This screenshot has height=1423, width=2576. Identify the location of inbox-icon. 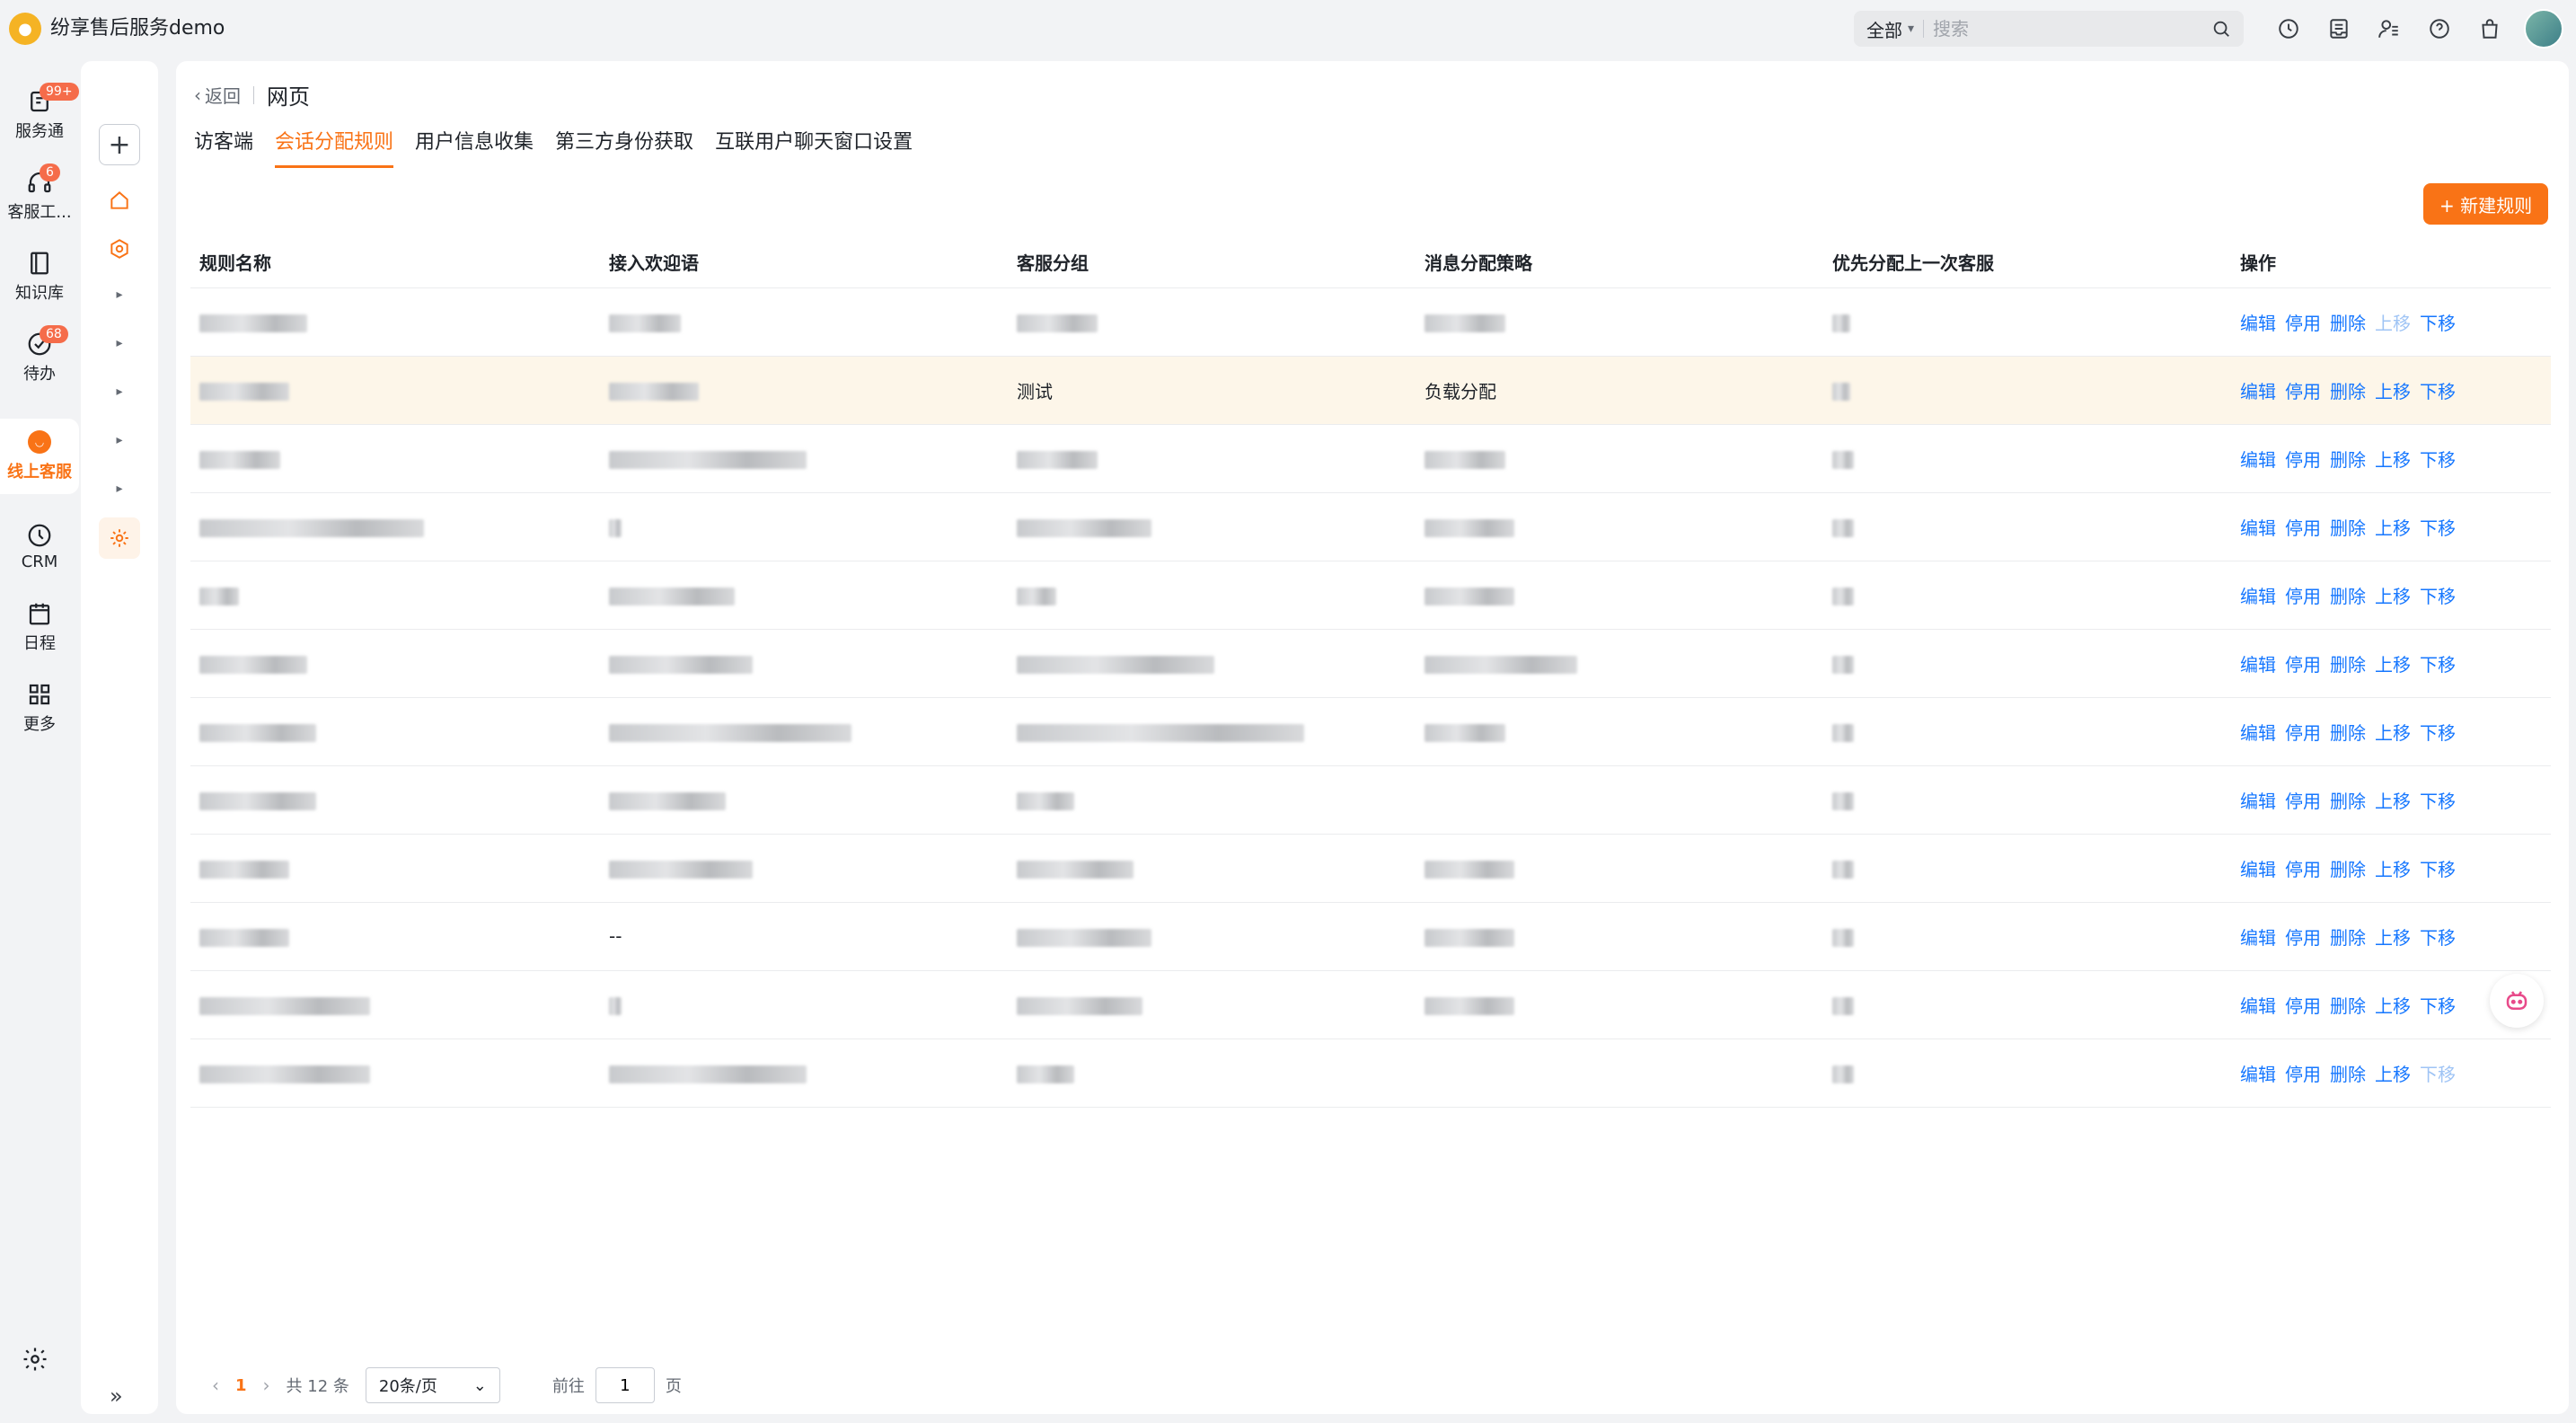
(2339, 29).